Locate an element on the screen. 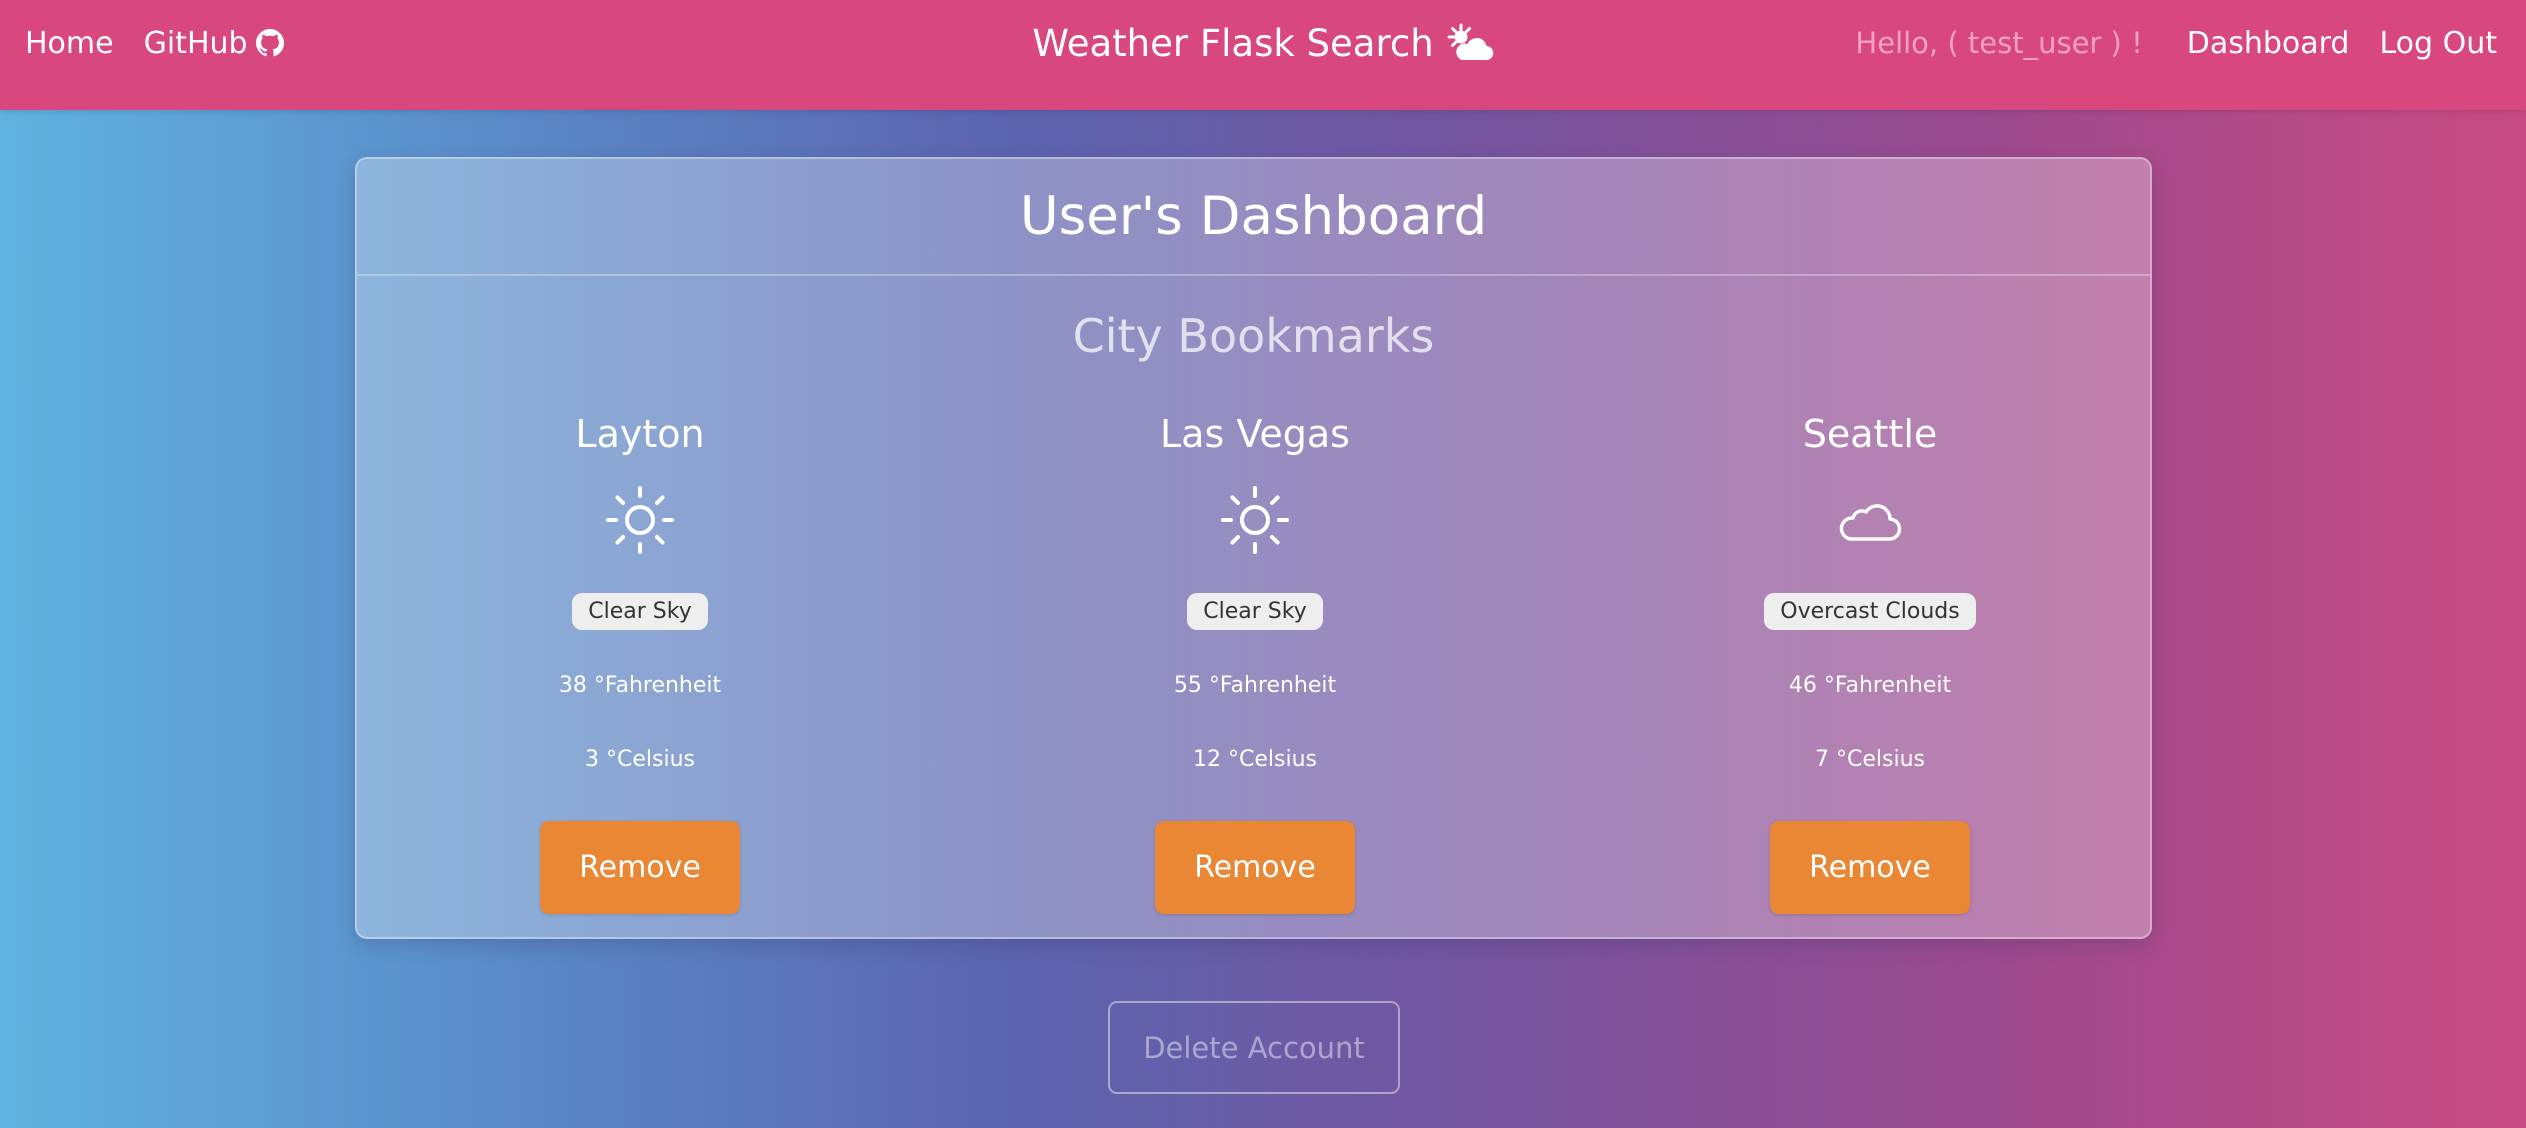 The width and height of the screenshot is (2526, 1128). nav-left: Home GitHub is located at coordinates (154, 43).